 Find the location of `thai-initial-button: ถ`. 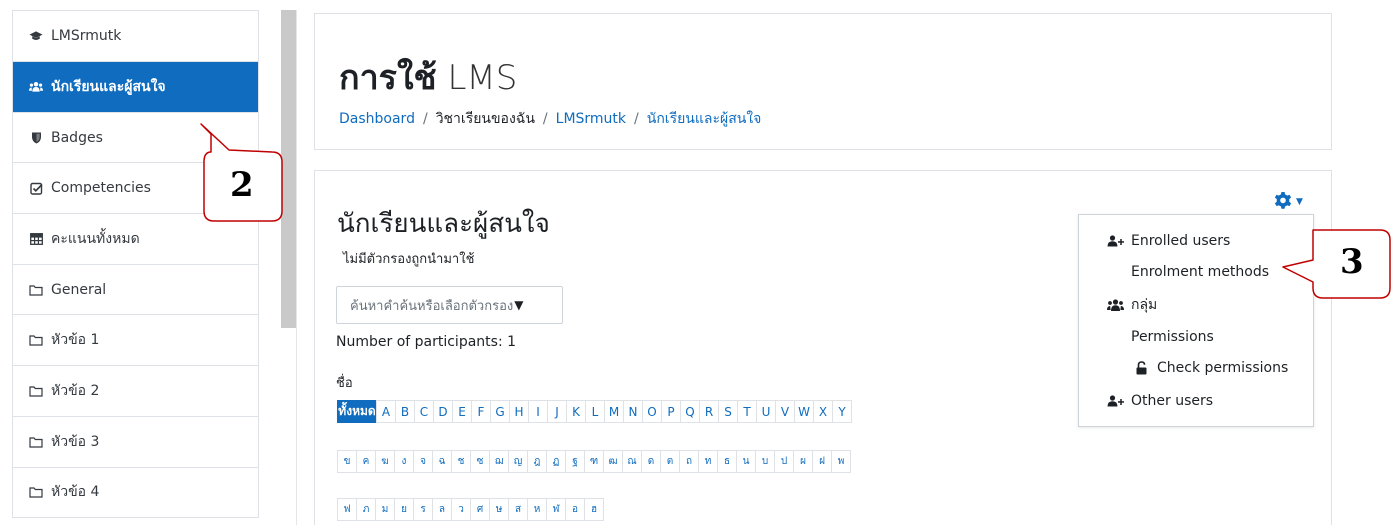

thai-initial-button: ถ is located at coordinates (689, 461).